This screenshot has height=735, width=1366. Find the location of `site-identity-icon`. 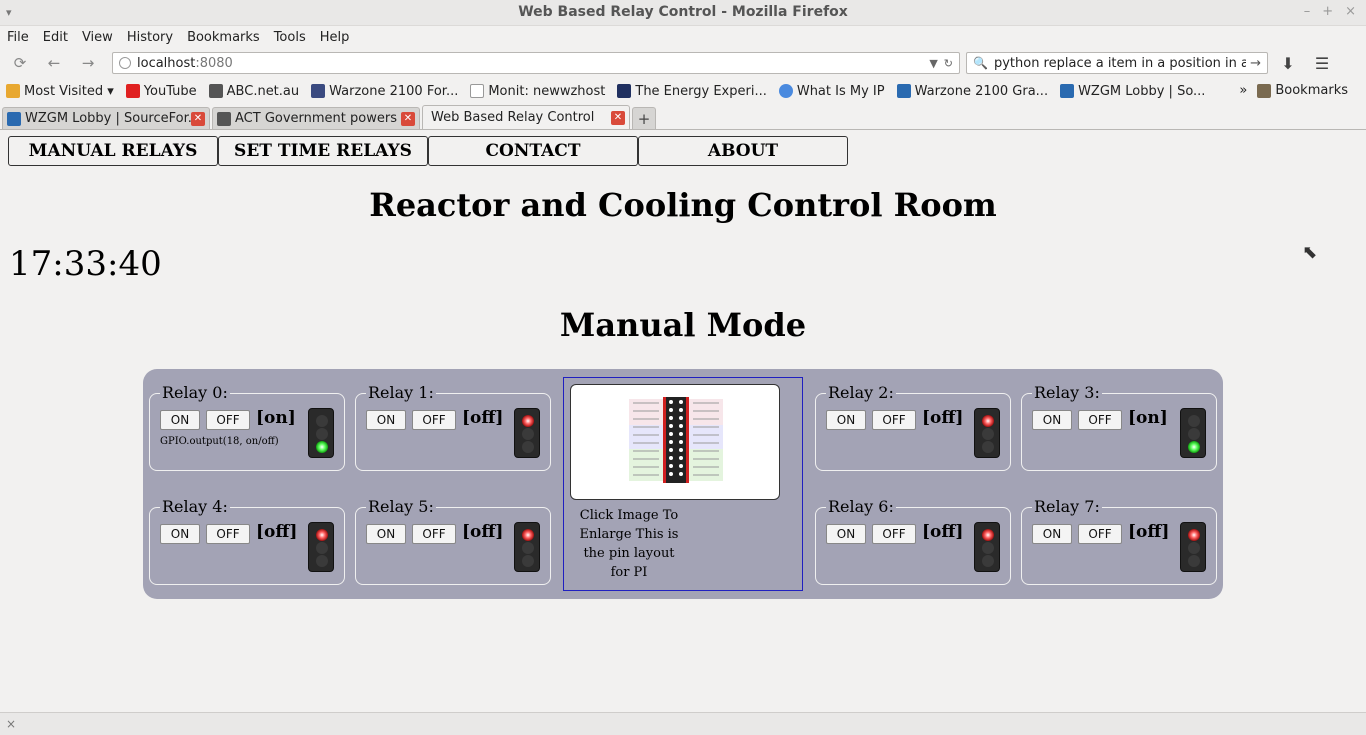

site-identity-icon is located at coordinates (125, 63).